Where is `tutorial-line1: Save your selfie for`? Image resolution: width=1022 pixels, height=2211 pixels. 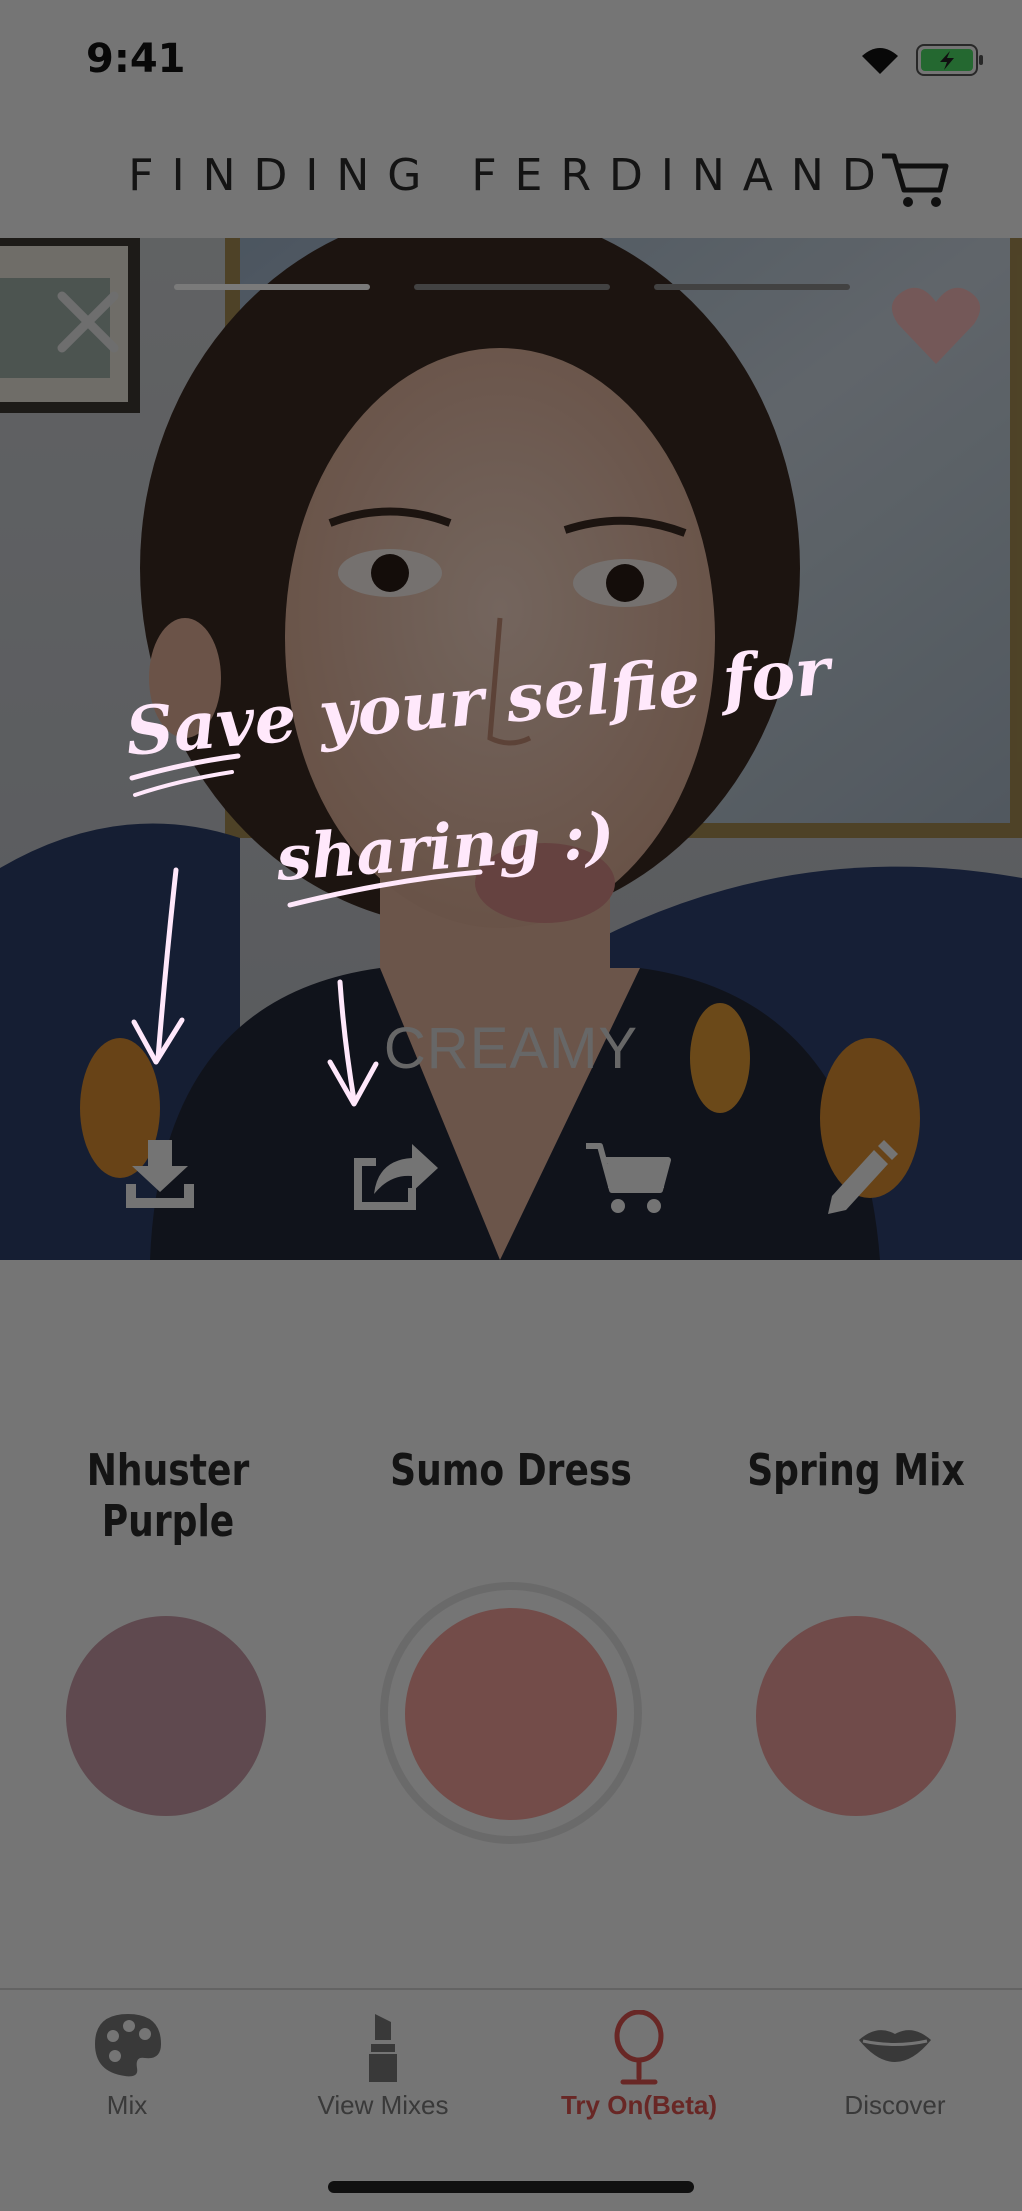
tutorial-line1: Save your selfie for is located at coordinates (480, 701).